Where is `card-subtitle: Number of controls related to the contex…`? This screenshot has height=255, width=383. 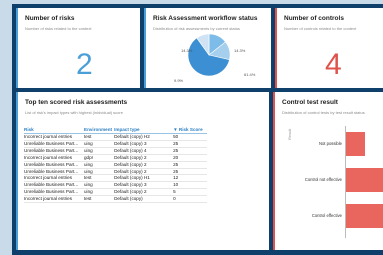 card-subtitle: Number of controls related to the contex… is located at coordinates (320, 28).